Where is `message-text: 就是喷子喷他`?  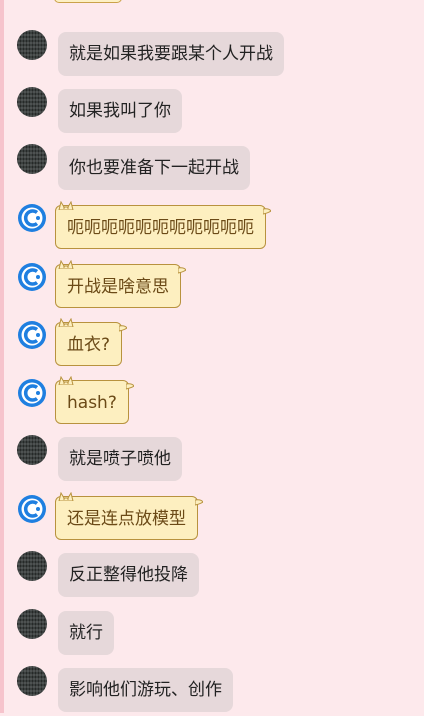 message-text: 就是喷子喷他 is located at coordinates (120, 459).